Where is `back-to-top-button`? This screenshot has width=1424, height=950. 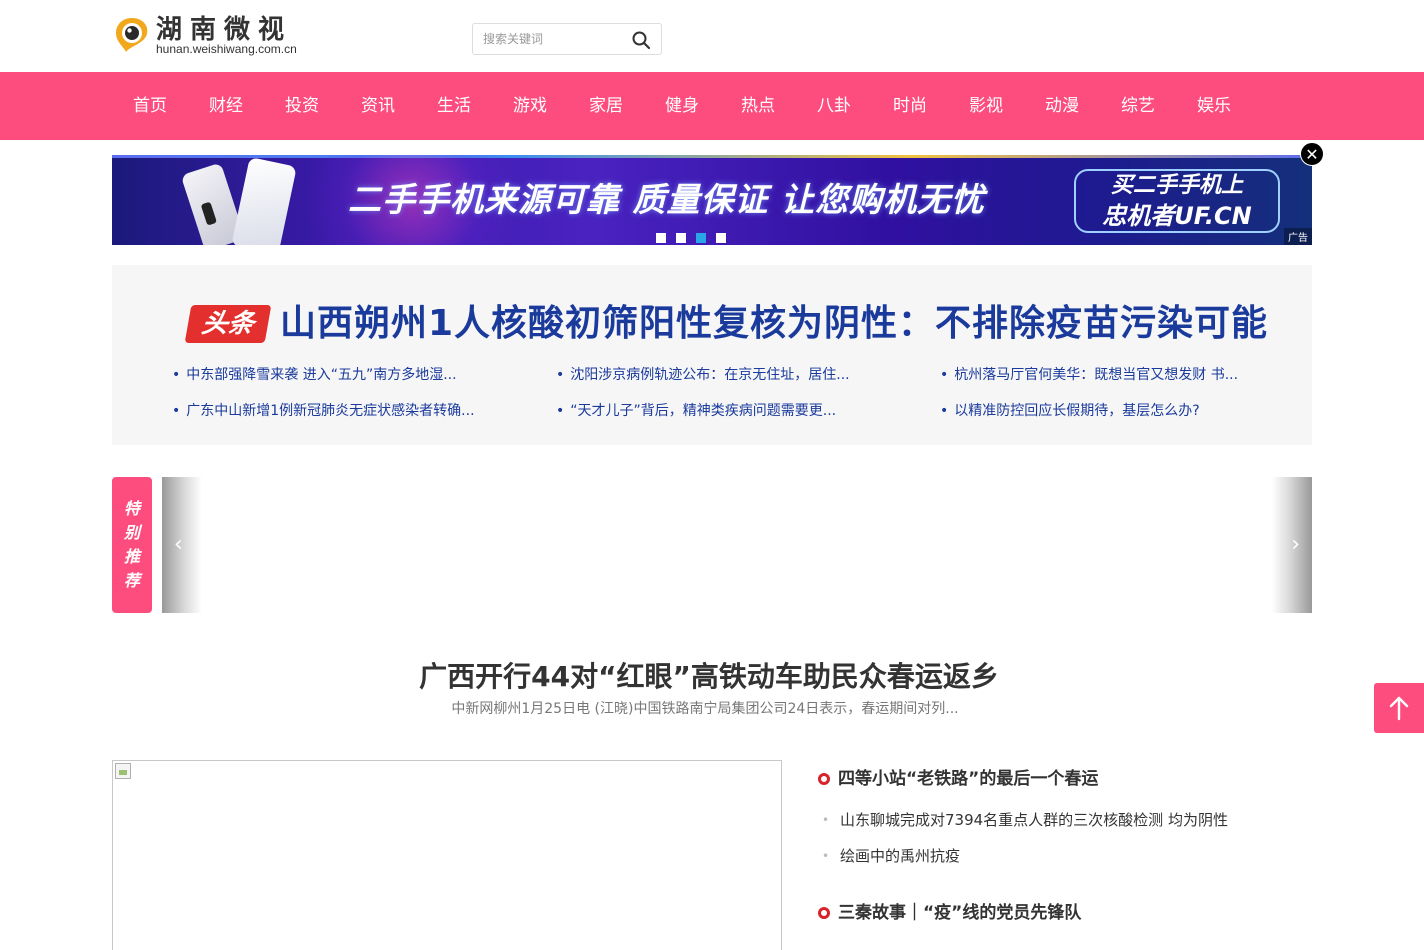
back-to-top-button is located at coordinates (1399, 708).